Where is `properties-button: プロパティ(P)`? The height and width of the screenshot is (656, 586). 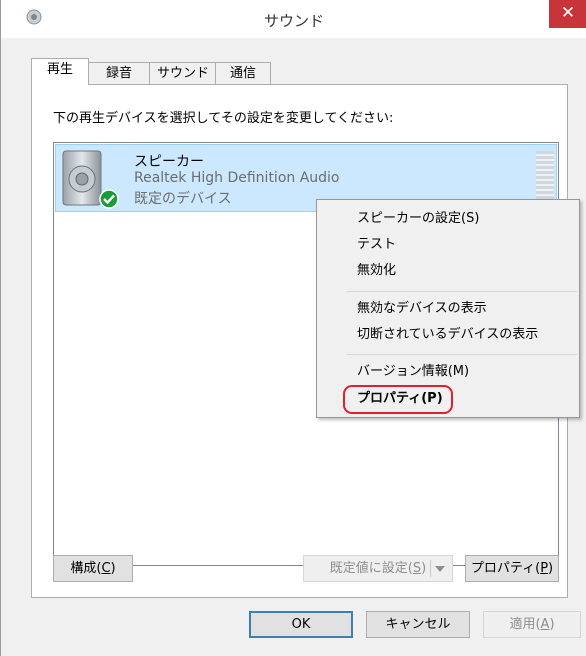
properties-button: プロパティ(P) is located at coordinates (512, 568).